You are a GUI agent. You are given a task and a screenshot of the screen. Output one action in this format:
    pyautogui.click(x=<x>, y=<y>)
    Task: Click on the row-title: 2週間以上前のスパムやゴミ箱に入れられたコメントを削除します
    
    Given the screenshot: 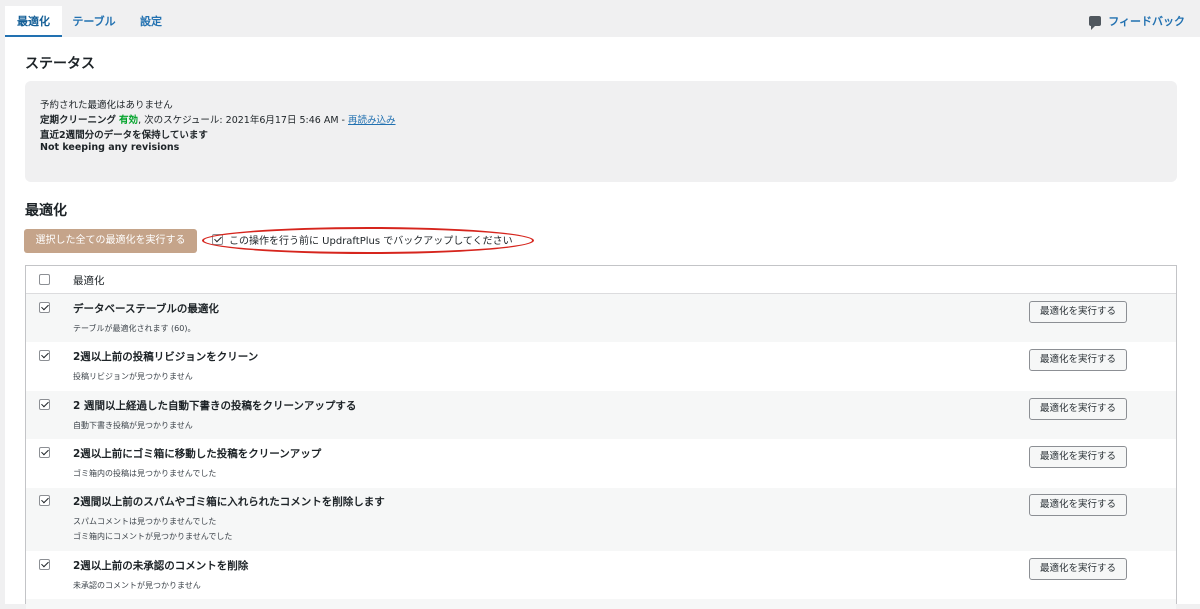 What is the action you would take?
    pyautogui.click(x=229, y=502)
    